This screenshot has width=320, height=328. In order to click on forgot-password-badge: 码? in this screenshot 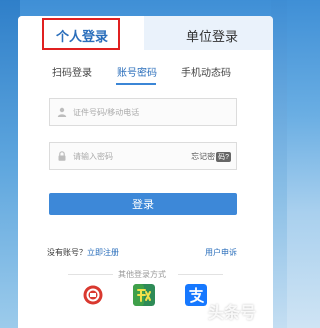, I will do `click(223, 157)`.